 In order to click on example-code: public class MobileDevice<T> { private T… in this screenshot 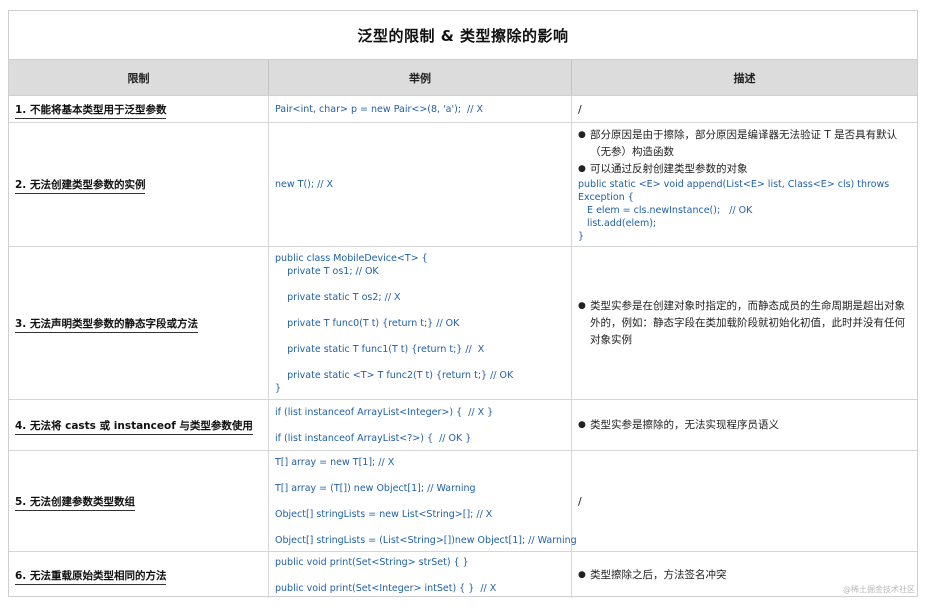, I will do `click(394, 323)`.